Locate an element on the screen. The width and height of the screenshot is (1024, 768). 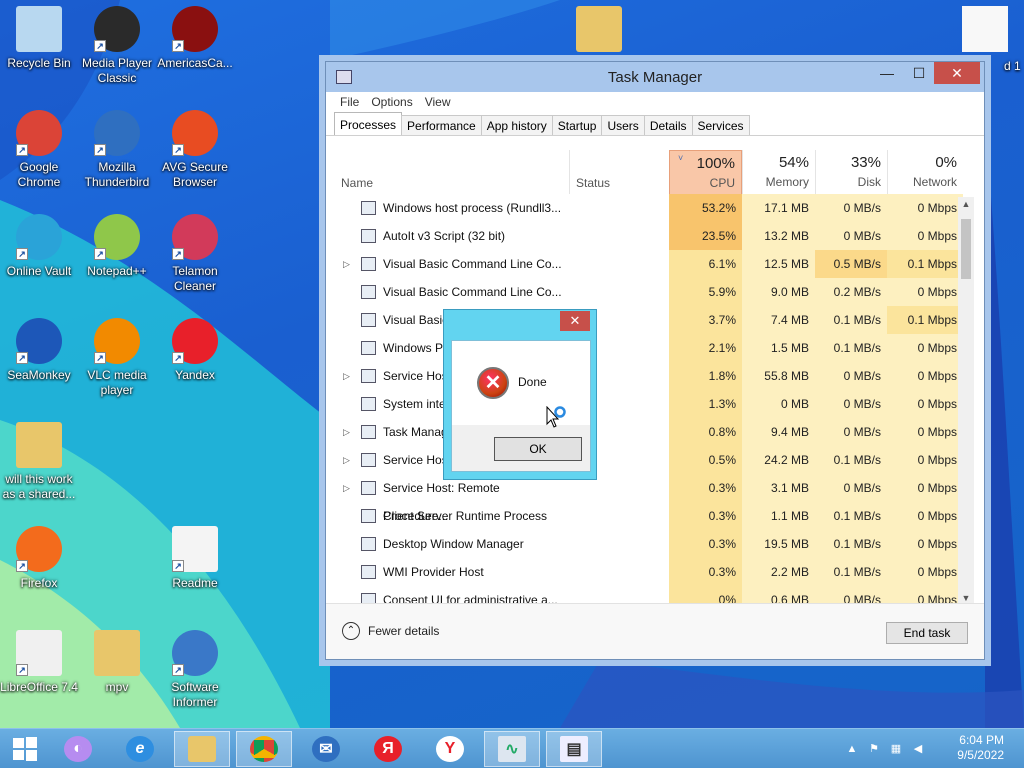
process-disk: 0 MB/s is located at coordinates (851, 432).